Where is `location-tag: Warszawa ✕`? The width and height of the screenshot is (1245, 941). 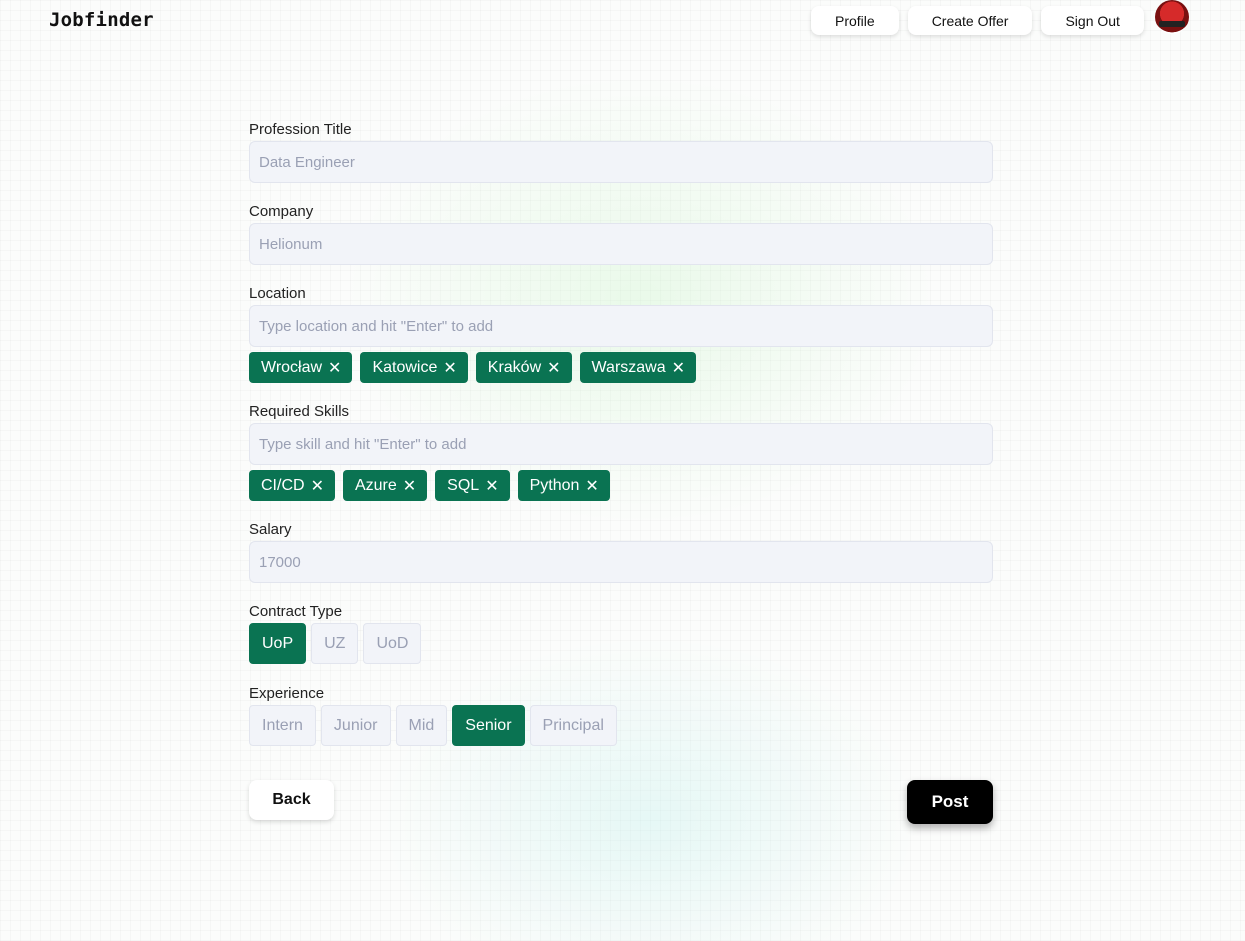 location-tag: Warszawa ✕ is located at coordinates (638, 367).